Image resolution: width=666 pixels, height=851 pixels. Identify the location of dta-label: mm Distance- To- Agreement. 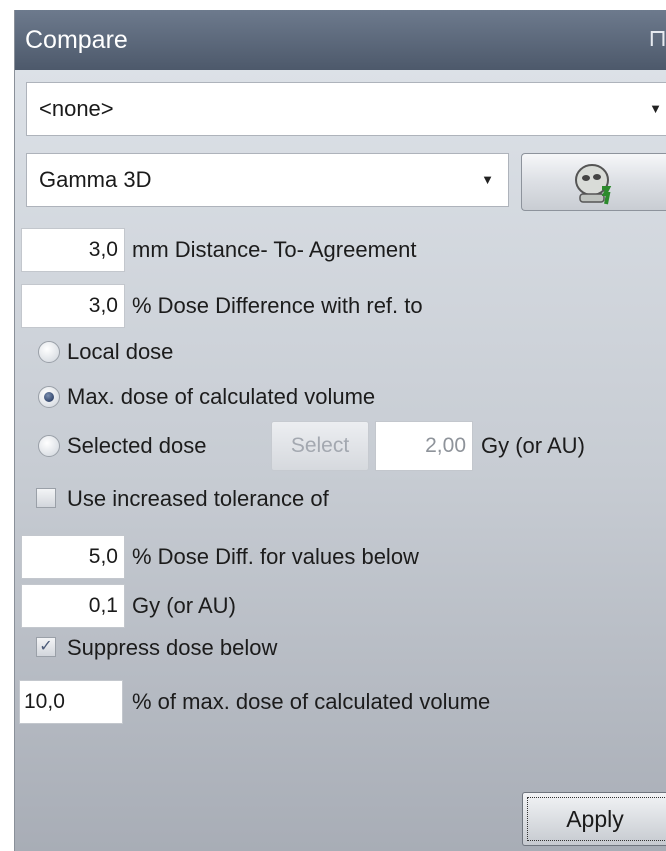
(274, 249).